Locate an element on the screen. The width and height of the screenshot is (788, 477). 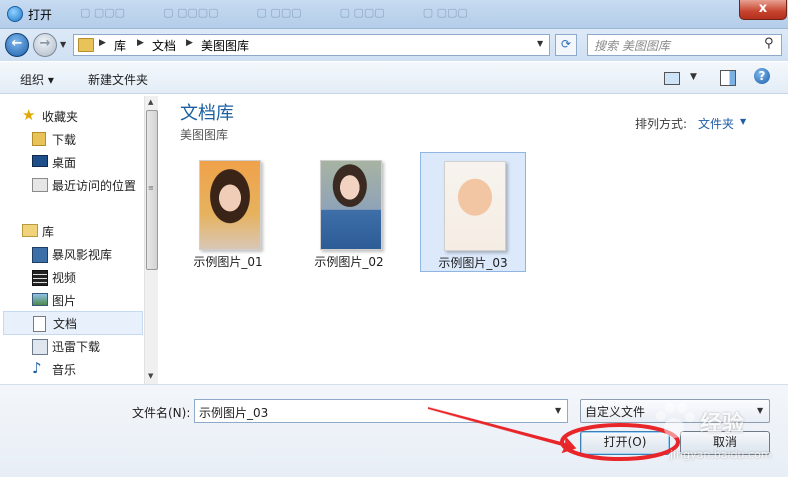
history-dropdown-icon: ▼ is located at coordinates (63, 44).